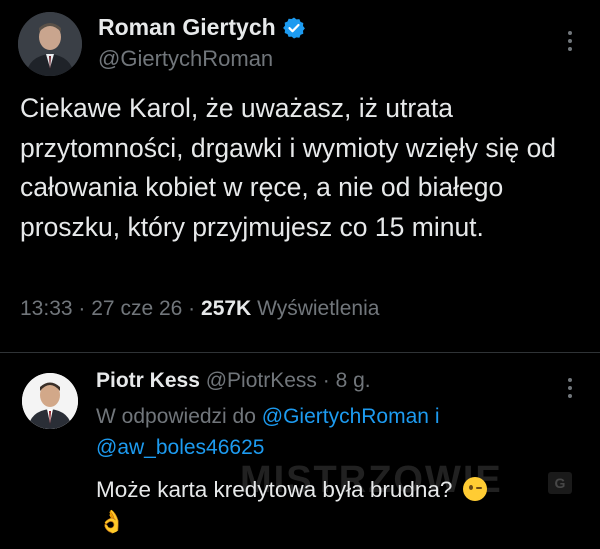 Image resolution: width=600 pixels, height=549 pixels. I want to click on reply-author-name: Piotr Kess, so click(148, 380).